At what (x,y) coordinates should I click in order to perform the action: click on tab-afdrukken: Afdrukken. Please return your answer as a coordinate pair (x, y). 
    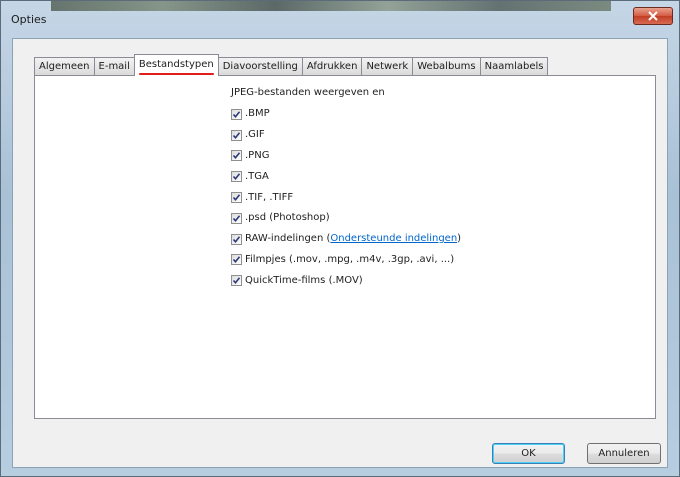
    Looking at the image, I should click on (331, 66).